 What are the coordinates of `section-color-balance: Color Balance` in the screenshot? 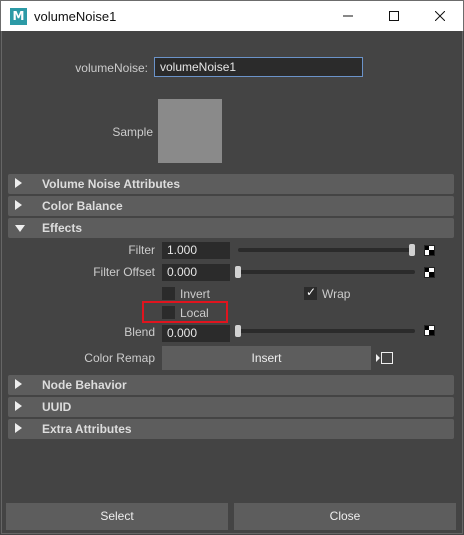 It's located at (231, 206).